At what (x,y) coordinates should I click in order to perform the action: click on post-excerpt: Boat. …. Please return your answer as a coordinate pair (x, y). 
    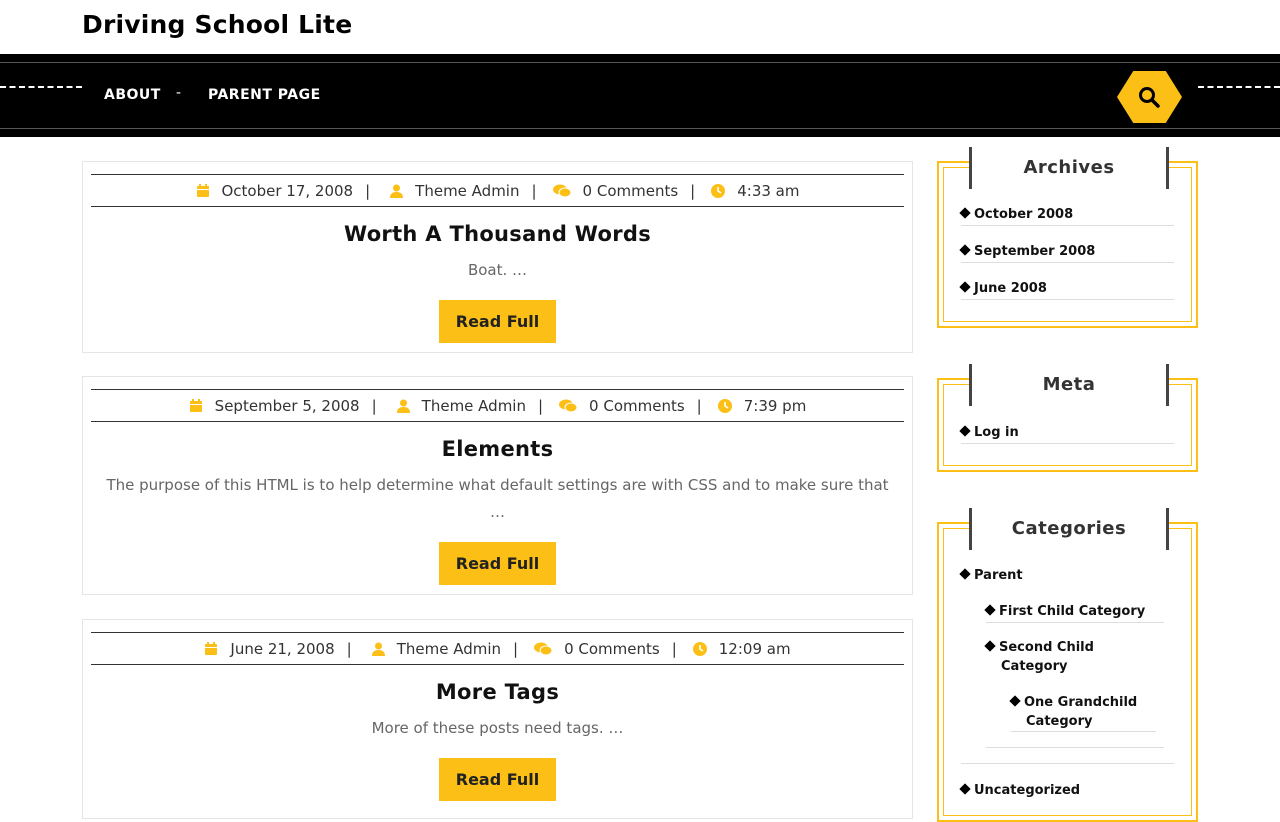
    Looking at the image, I should click on (497, 270).